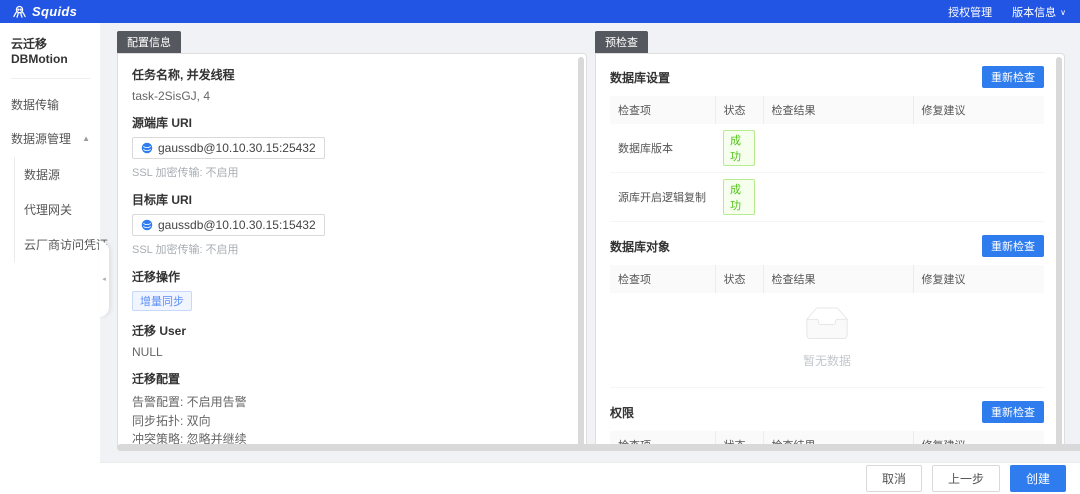 The height and width of the screenshot is (494, 1080). Describe the element at coordinates (57, 174) in the screenshot. I see `sidebar-item-datasource: 数据源` at that location.